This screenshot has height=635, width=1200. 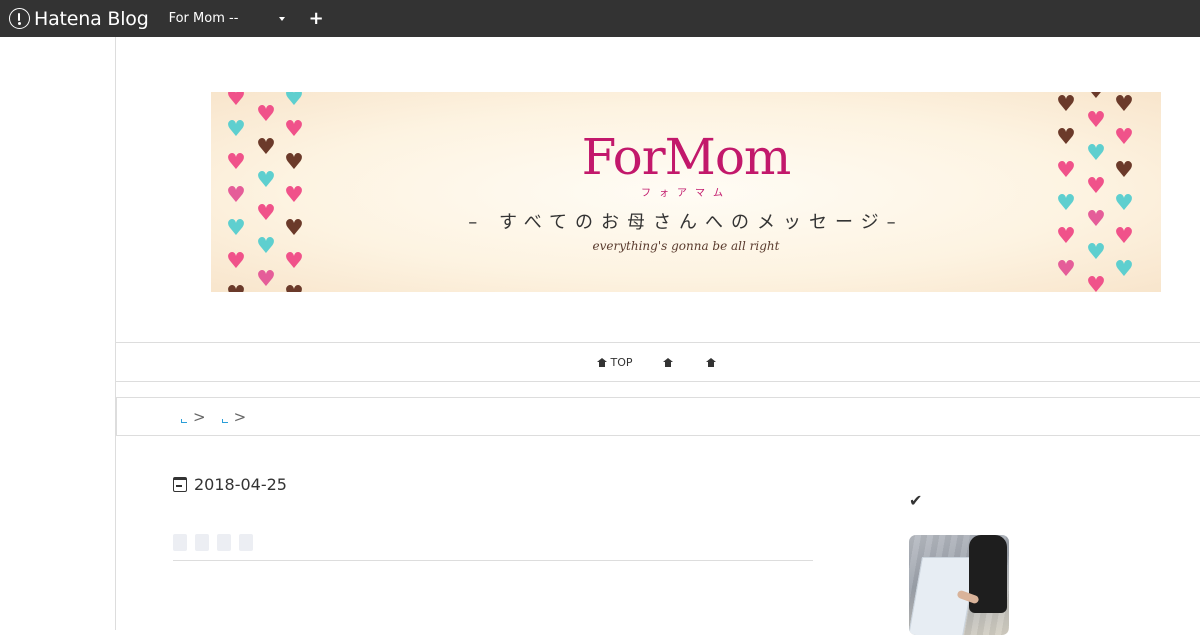 I want to click on calendar-icon, so click(x=180, y=484).